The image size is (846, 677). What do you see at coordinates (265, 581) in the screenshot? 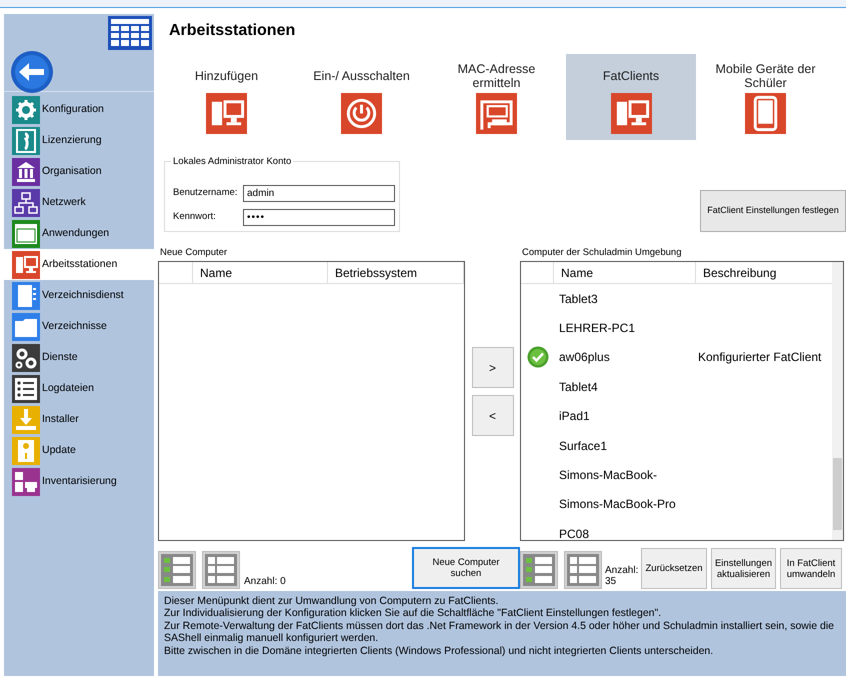
I see `count-label: Anzahl: 0` at bounding box center [265, 581].